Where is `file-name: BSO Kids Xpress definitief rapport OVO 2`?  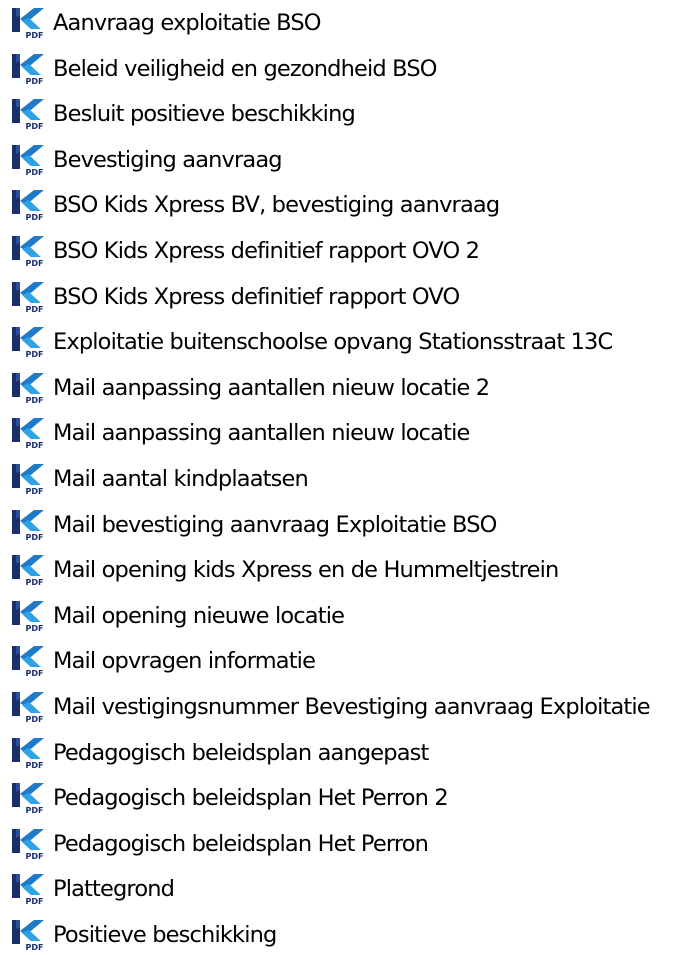 file-name: BSO Kids Xpress definitief rapport OVO 2 is located at coordinates (266, 251).